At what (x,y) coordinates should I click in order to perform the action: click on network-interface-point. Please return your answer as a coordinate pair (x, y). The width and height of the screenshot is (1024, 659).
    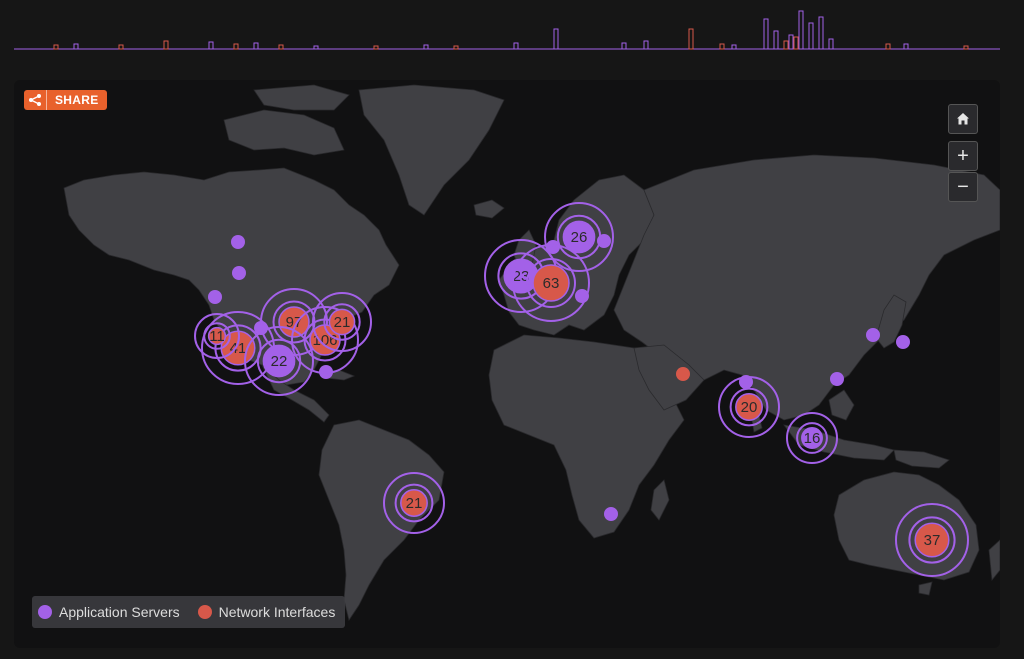
    Looking at the image, I should click on (683, 374).